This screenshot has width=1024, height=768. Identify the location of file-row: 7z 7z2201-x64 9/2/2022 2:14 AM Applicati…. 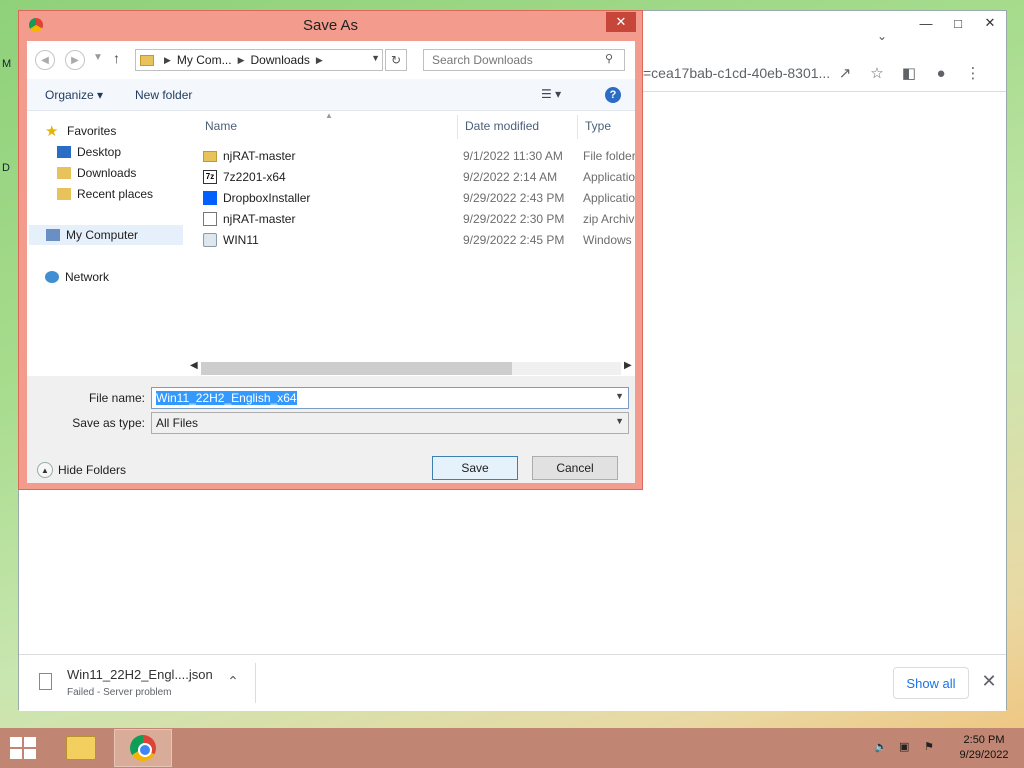
(414, 177).